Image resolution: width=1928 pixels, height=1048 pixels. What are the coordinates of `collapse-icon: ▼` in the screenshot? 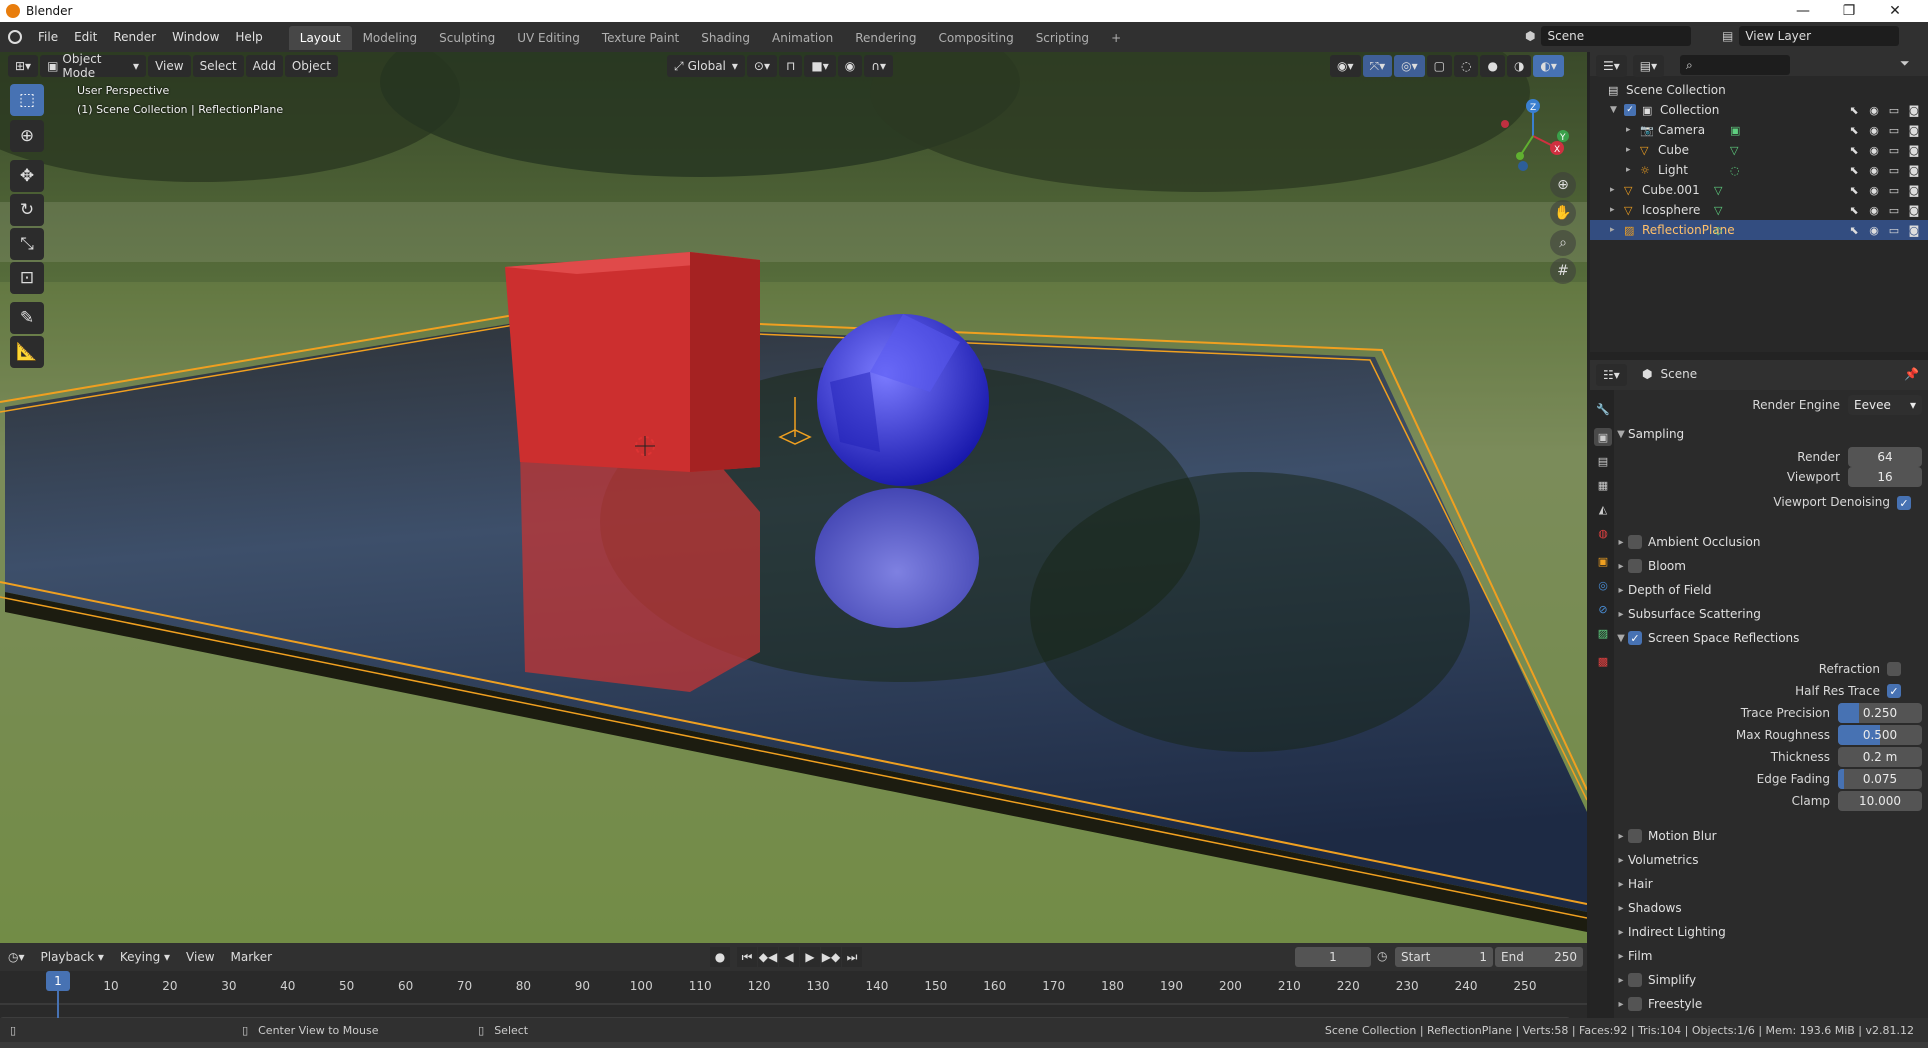 It's located at (1613, 110).